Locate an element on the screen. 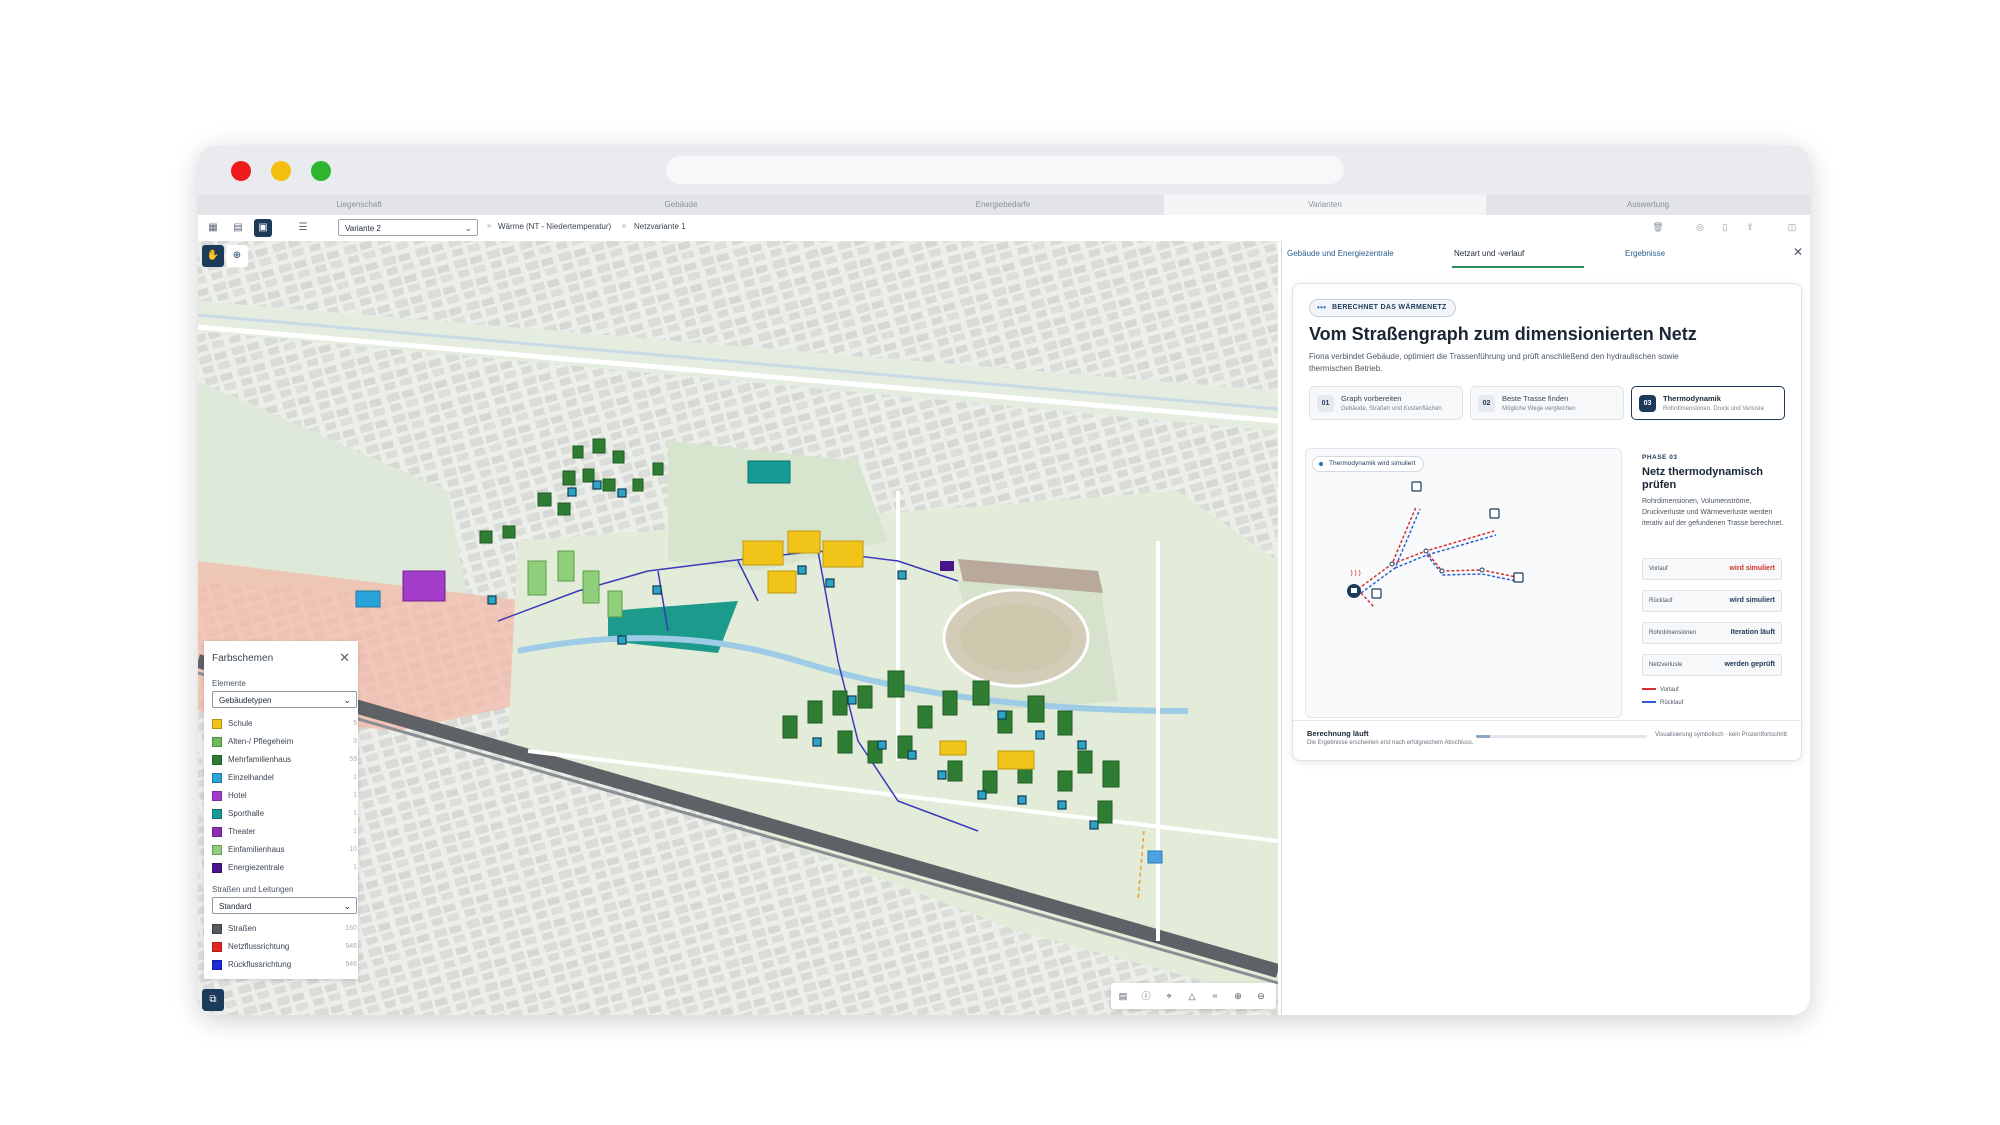 The width and height of the screenshot is (2000, 1125). legend-item: Einzelhandel 1 is located at coordinates (284, 778).